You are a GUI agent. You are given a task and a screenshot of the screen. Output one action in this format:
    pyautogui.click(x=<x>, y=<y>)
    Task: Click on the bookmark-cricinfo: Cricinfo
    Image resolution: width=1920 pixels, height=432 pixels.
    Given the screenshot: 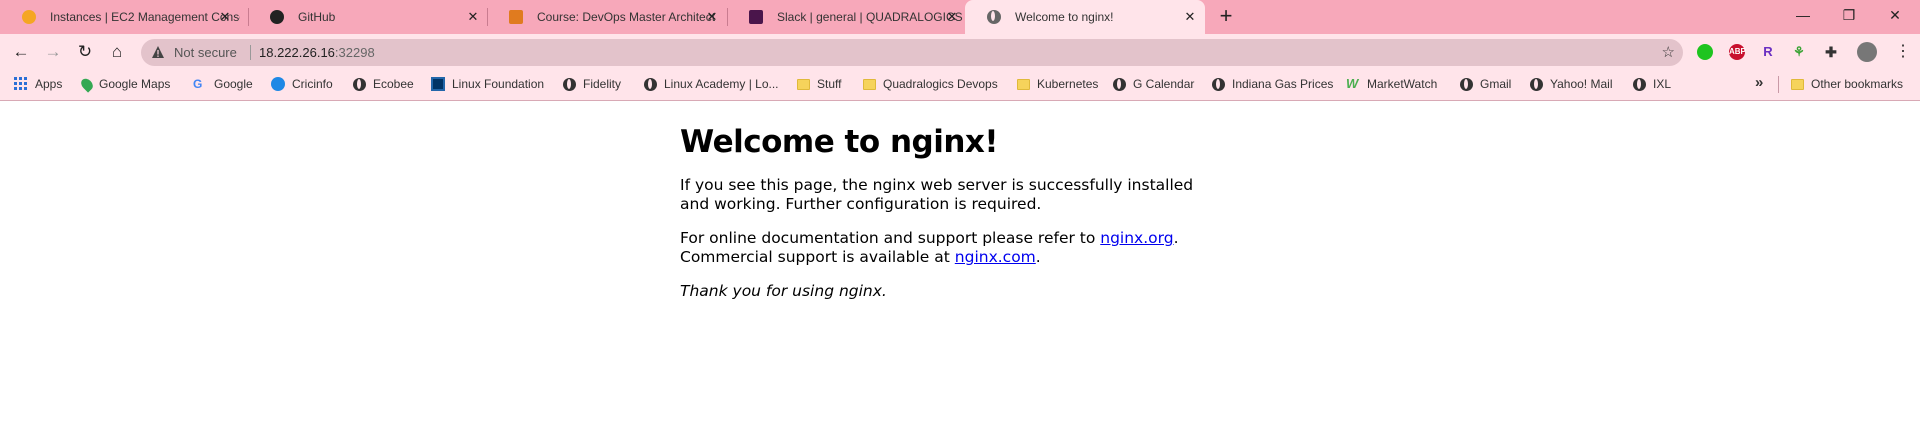 What is the action you would take?
    pyautogui.click(x=302, y=84)
    